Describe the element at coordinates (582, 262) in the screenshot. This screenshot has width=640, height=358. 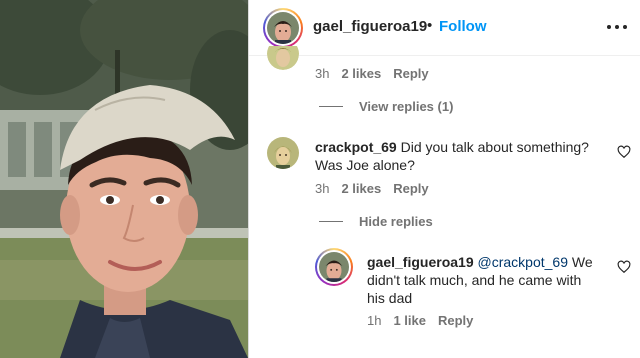
I see `reply-text-line1: We` at that location.